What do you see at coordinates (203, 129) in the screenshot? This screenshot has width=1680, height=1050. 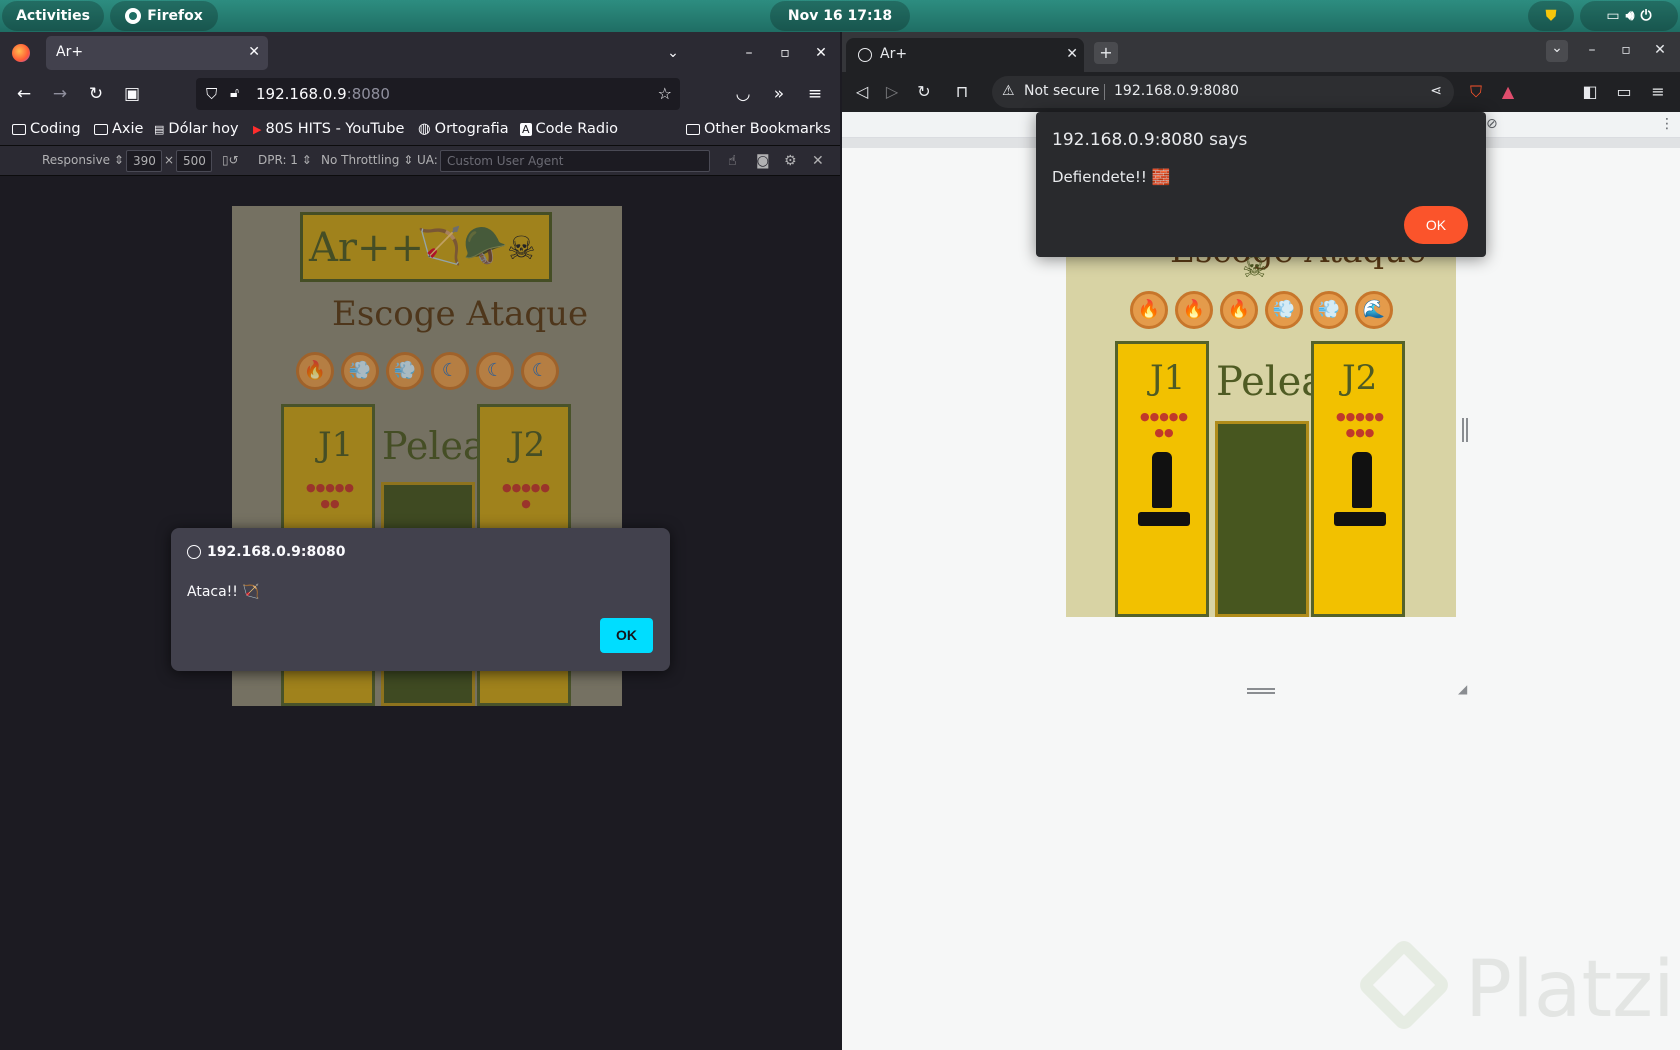 I see `bookmark-label: Dólar hoy` at bounding box center [203, 129].